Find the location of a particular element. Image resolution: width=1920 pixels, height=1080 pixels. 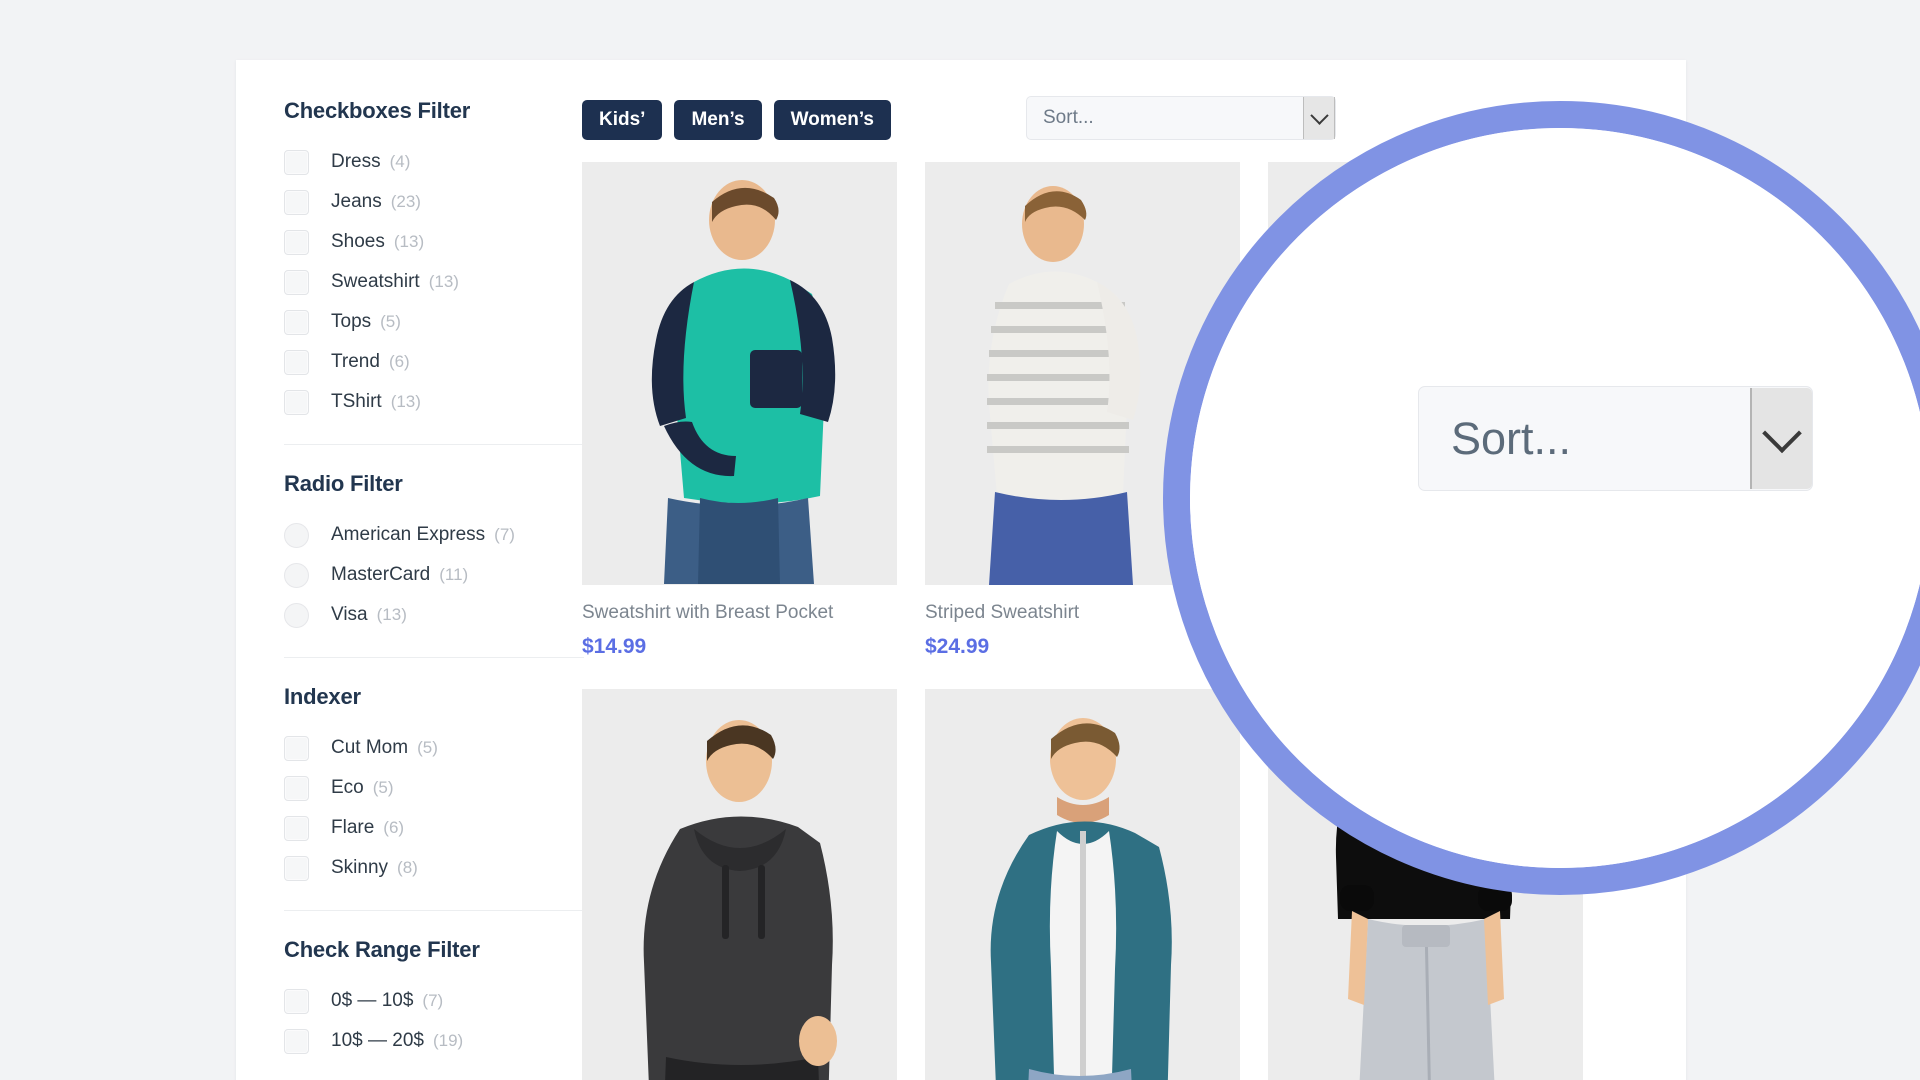

product-image-black-crop is located at coordinates (1425, 884).